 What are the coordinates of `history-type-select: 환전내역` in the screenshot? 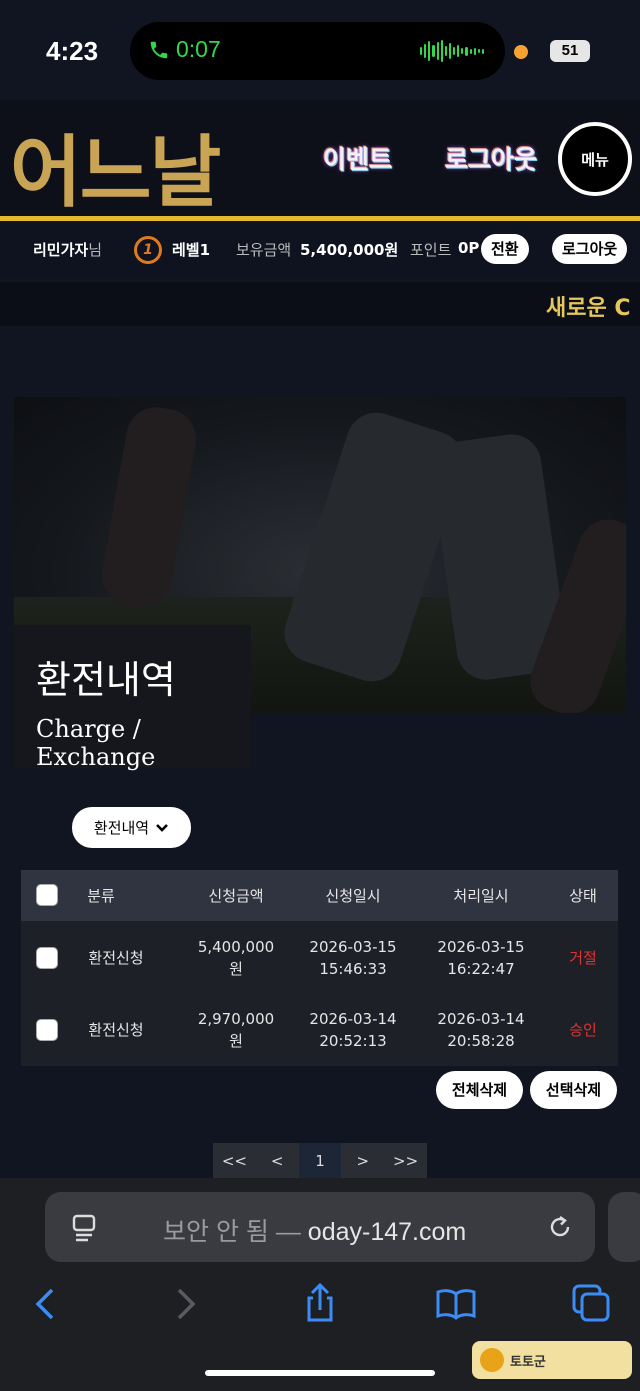 It's located at (131, 827).